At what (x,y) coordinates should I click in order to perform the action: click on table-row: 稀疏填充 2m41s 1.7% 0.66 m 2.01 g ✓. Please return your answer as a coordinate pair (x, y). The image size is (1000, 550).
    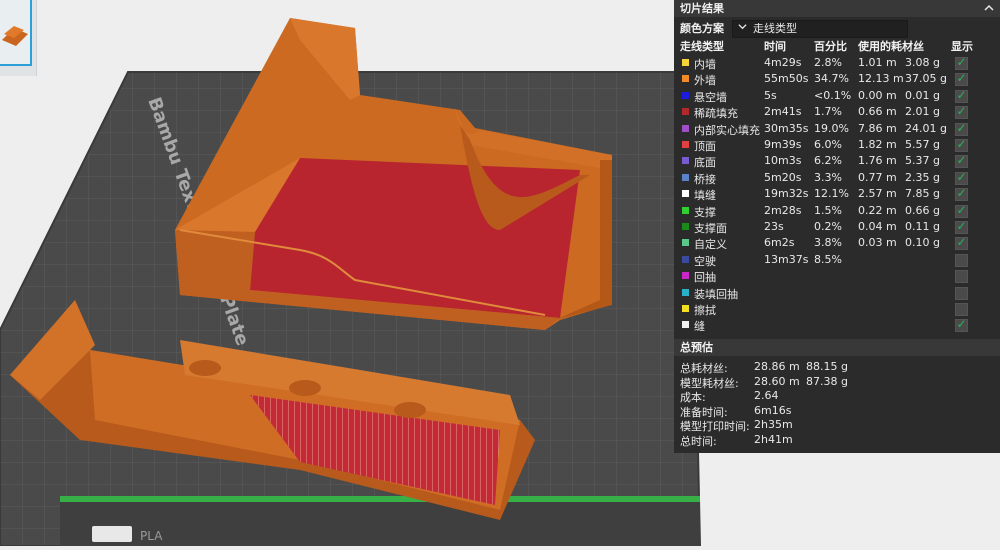
    Looking at the image, I should click on (837, 112).